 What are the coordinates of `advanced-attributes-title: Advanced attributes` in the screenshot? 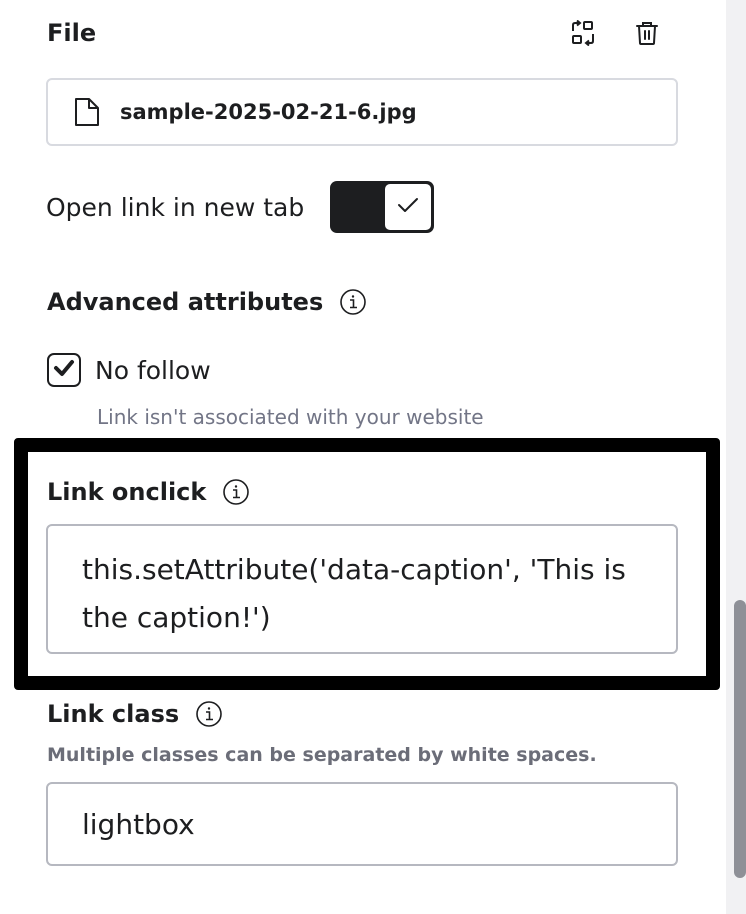 It's located at (185, 302).